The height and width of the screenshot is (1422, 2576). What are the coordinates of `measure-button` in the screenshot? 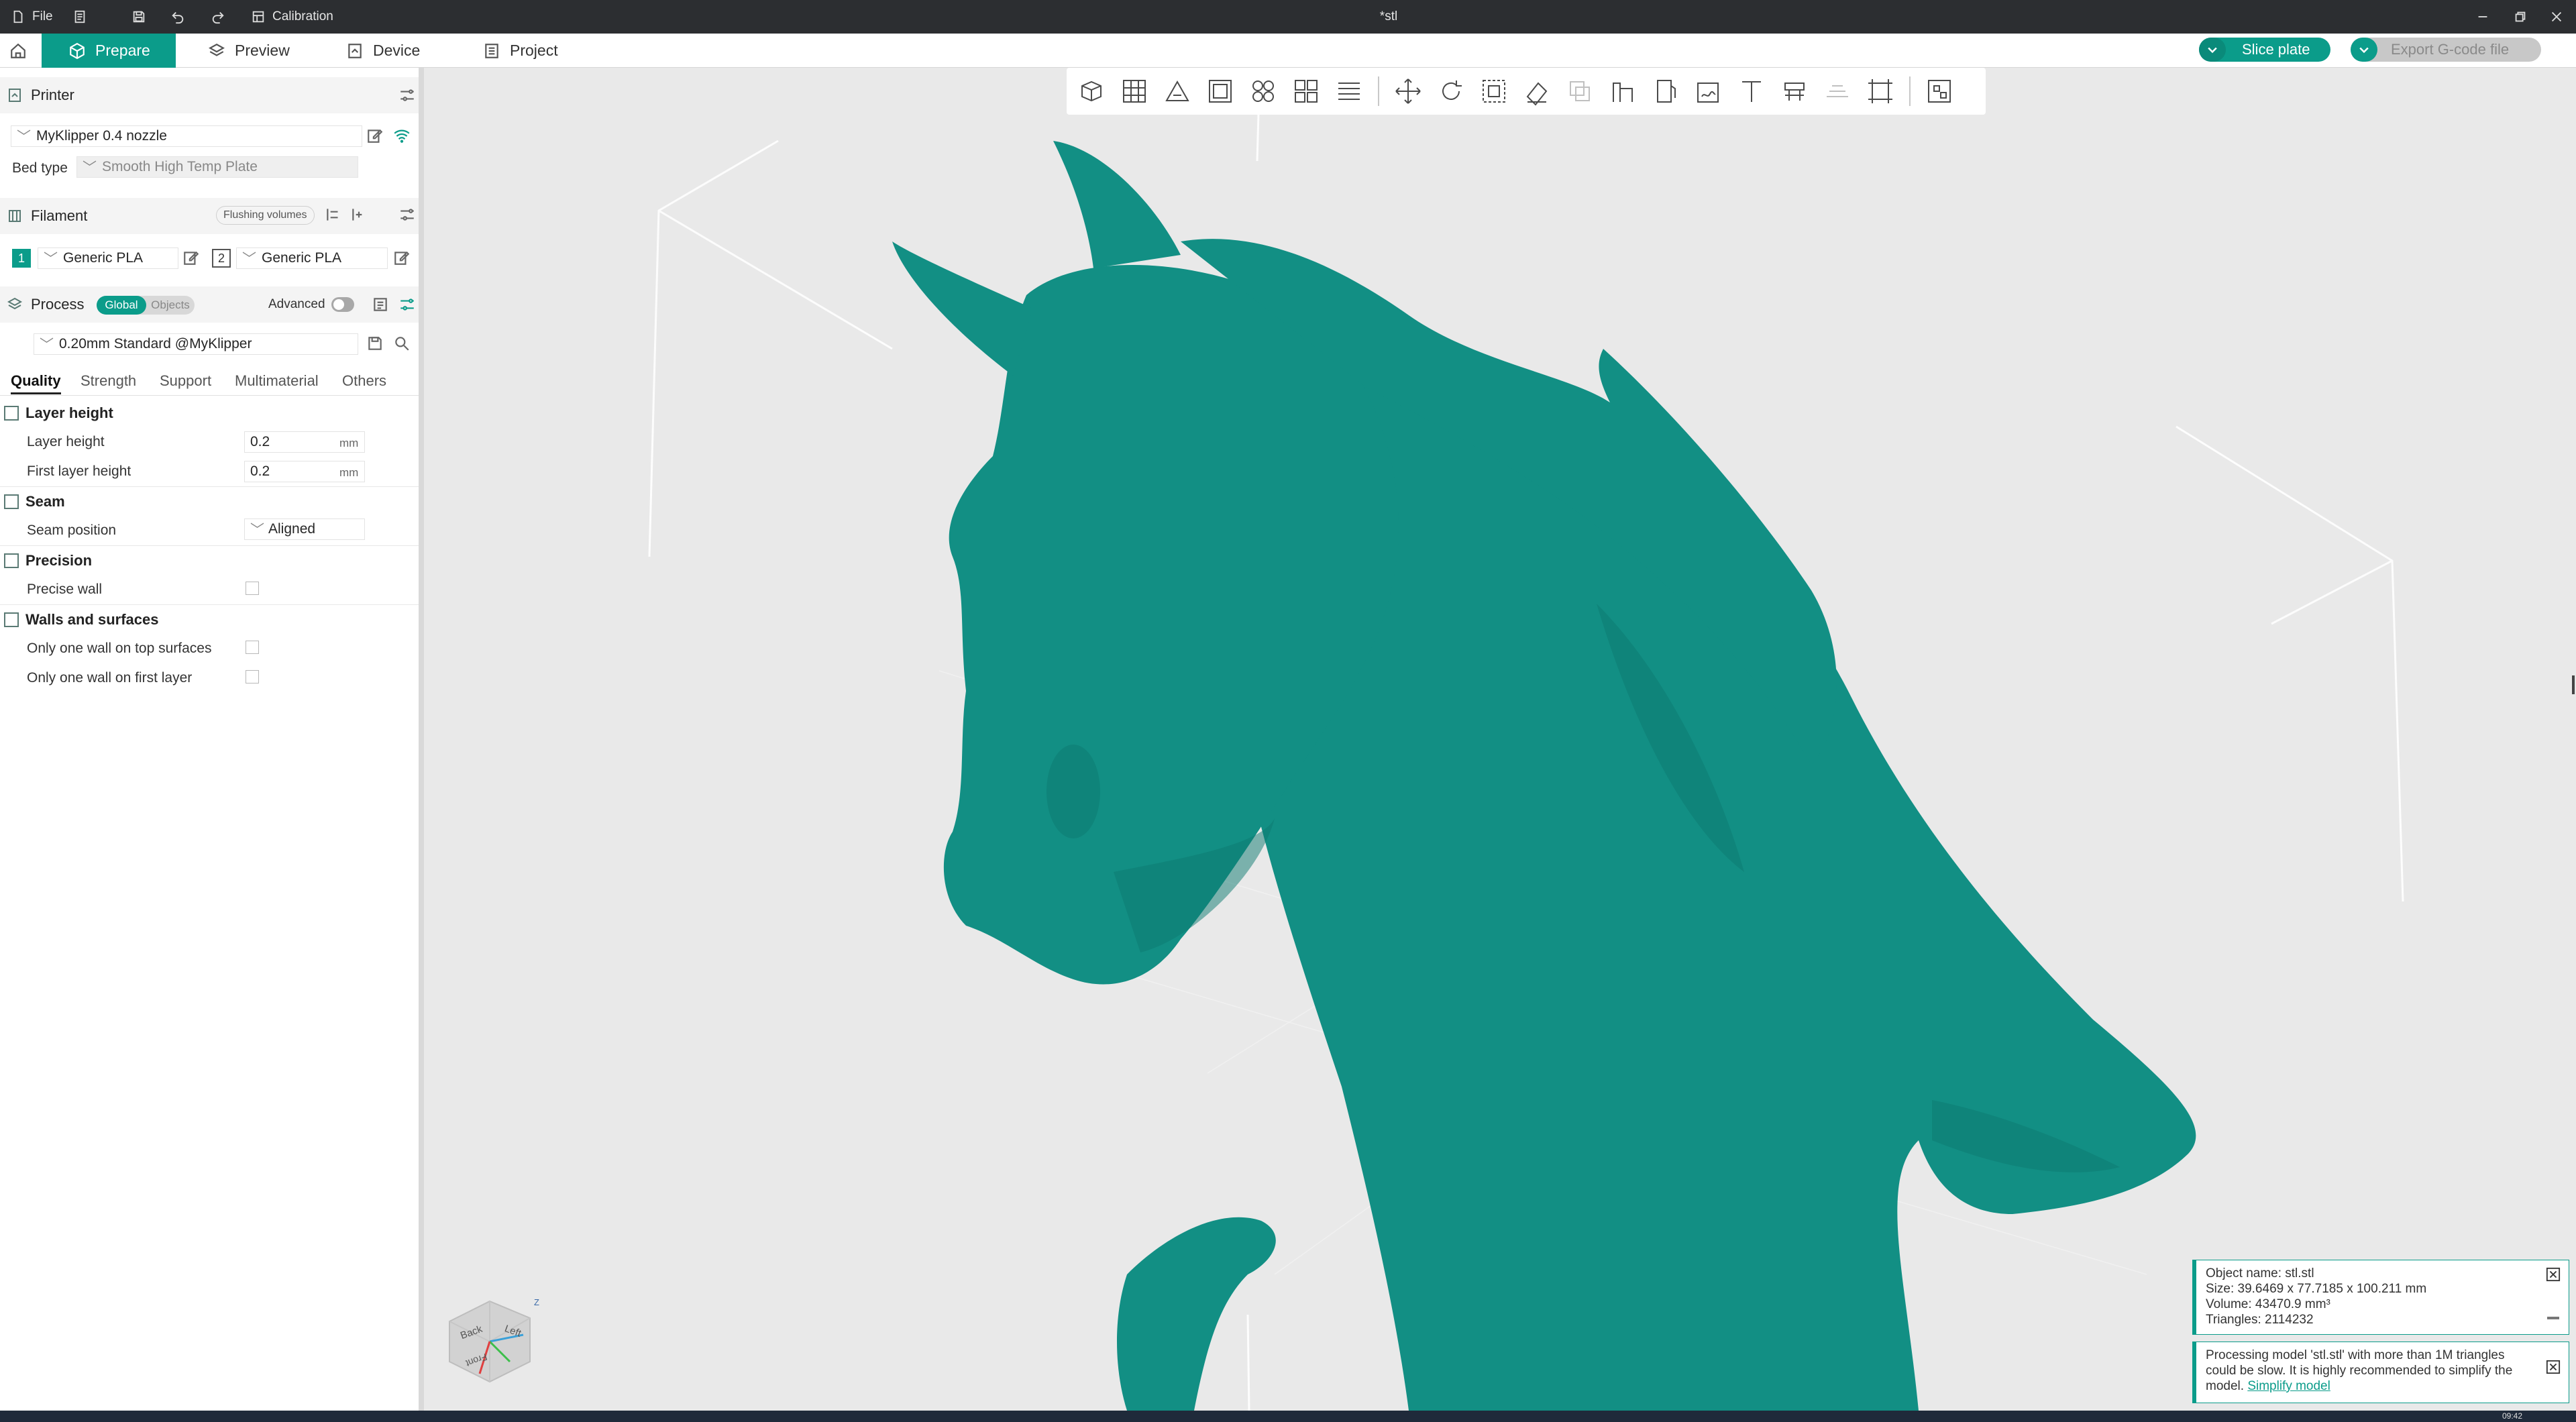 It's located at (1837, 91).